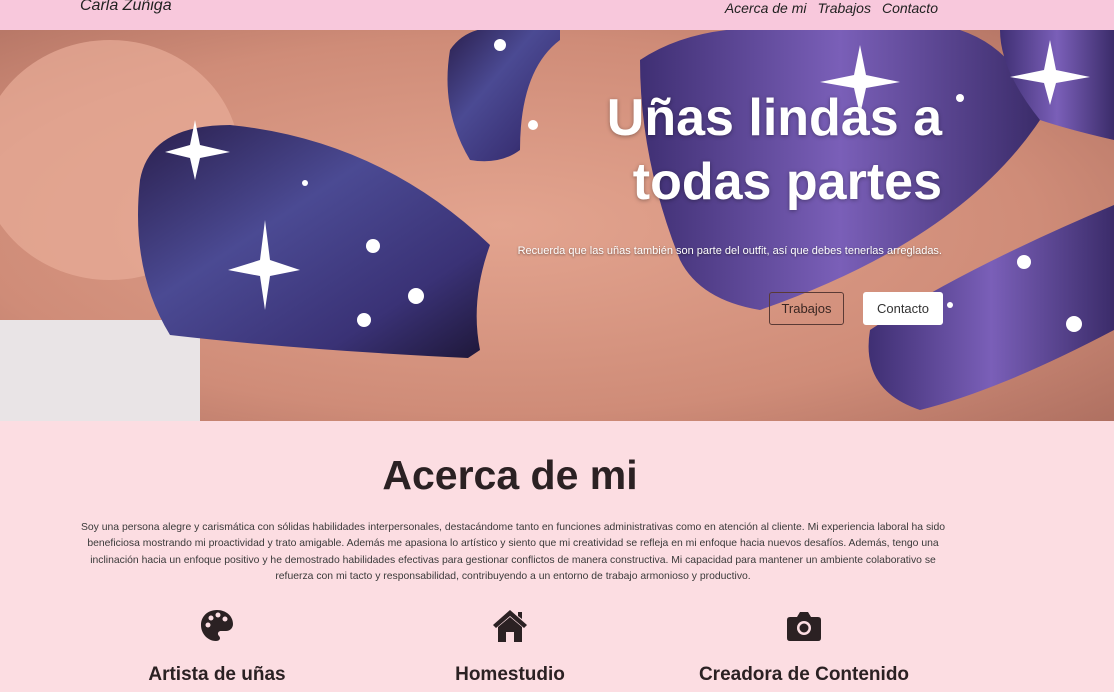 This screenshot has height=692, width=1114. I want to click on home-icon, so click(510, 626).